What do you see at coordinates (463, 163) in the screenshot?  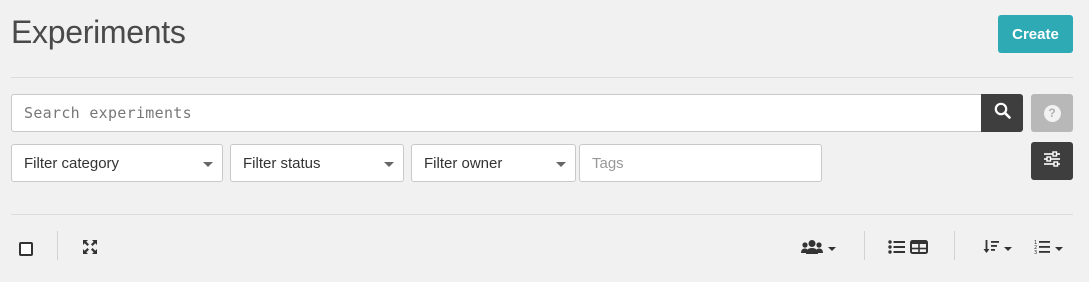 I see `filter-owner-label: Filter owner` at bounding box center [463, 163].